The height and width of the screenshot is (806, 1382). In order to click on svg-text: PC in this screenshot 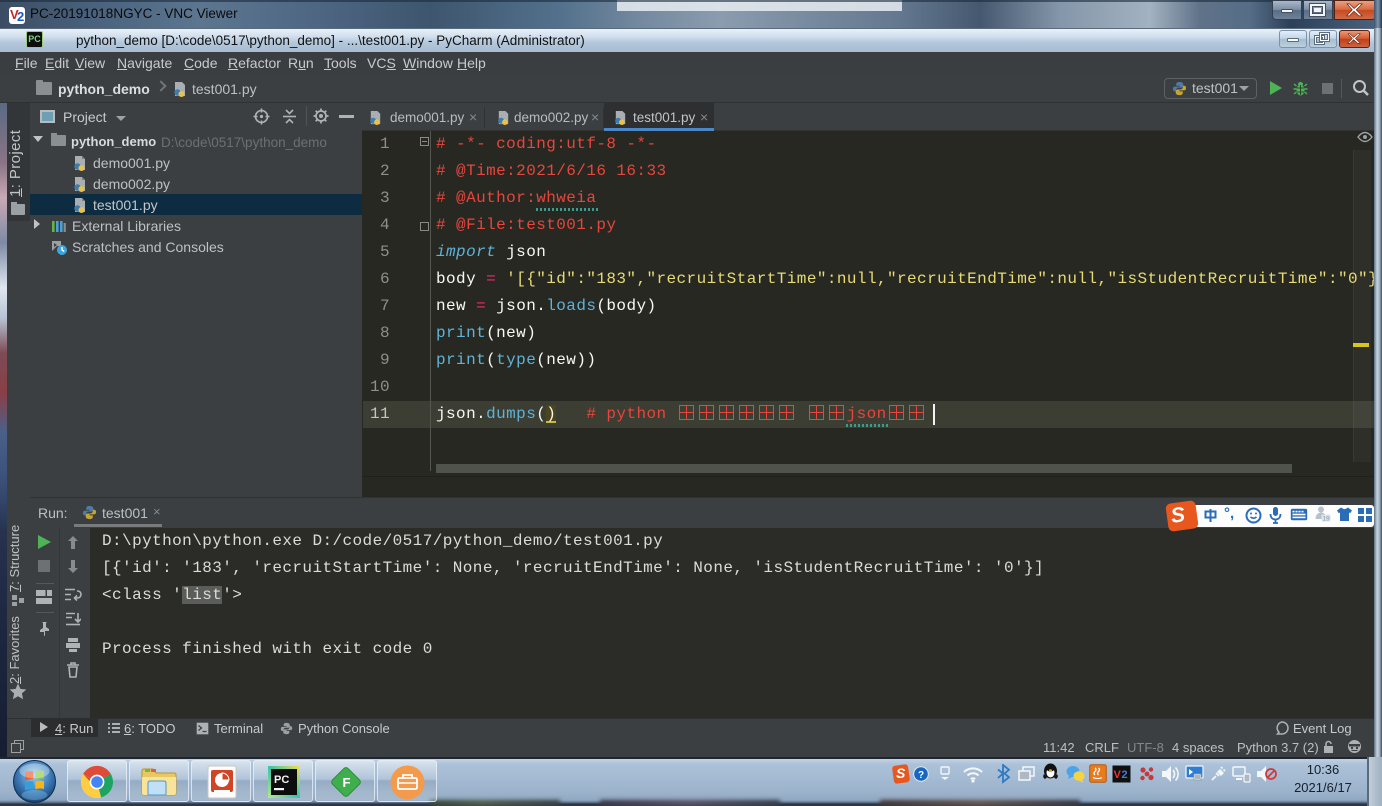, I will do `click(281, 780)`.